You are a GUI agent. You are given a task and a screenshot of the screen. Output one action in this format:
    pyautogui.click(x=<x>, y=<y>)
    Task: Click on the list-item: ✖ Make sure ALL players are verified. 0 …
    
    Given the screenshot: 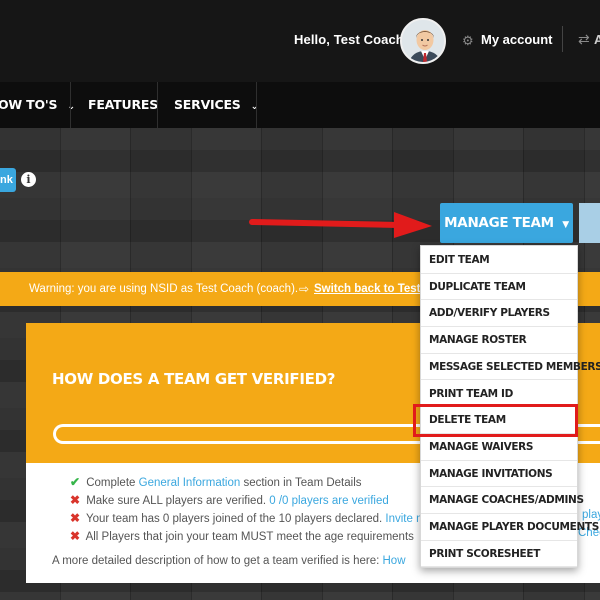 What is the action you would take?
    pyautogui.click(x=248, y=500)
    